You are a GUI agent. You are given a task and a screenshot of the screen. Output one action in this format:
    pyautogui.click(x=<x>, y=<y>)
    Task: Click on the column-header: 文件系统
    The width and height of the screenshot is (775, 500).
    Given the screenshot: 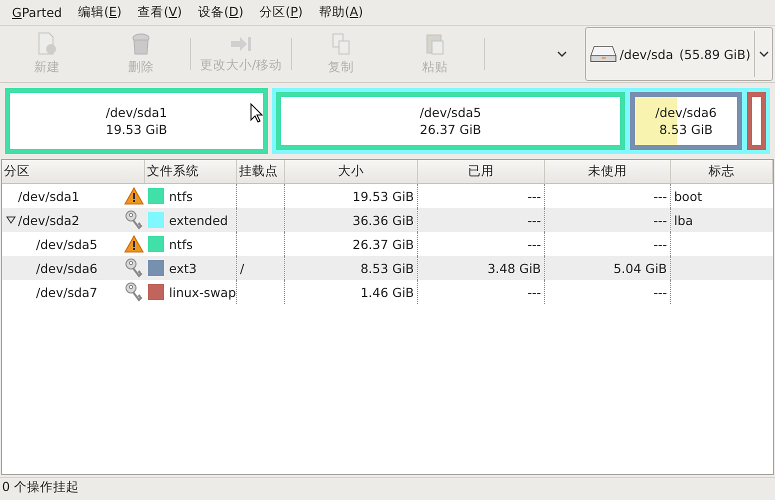 What is the action you would take?
    pyautogui.click(x=191, y=171)
    